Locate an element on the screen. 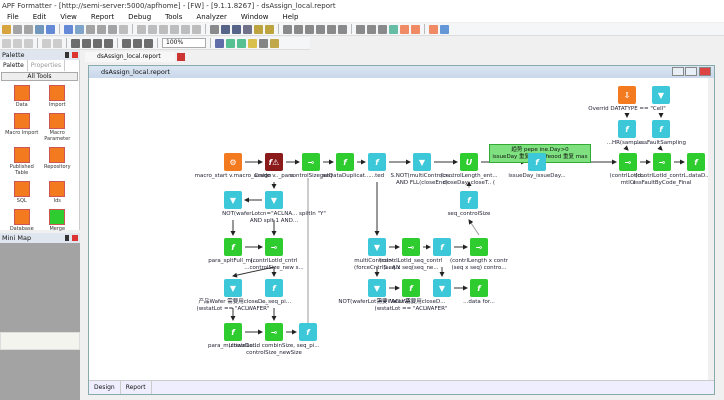  menu-item: Help is located at coordinates (290, 17).